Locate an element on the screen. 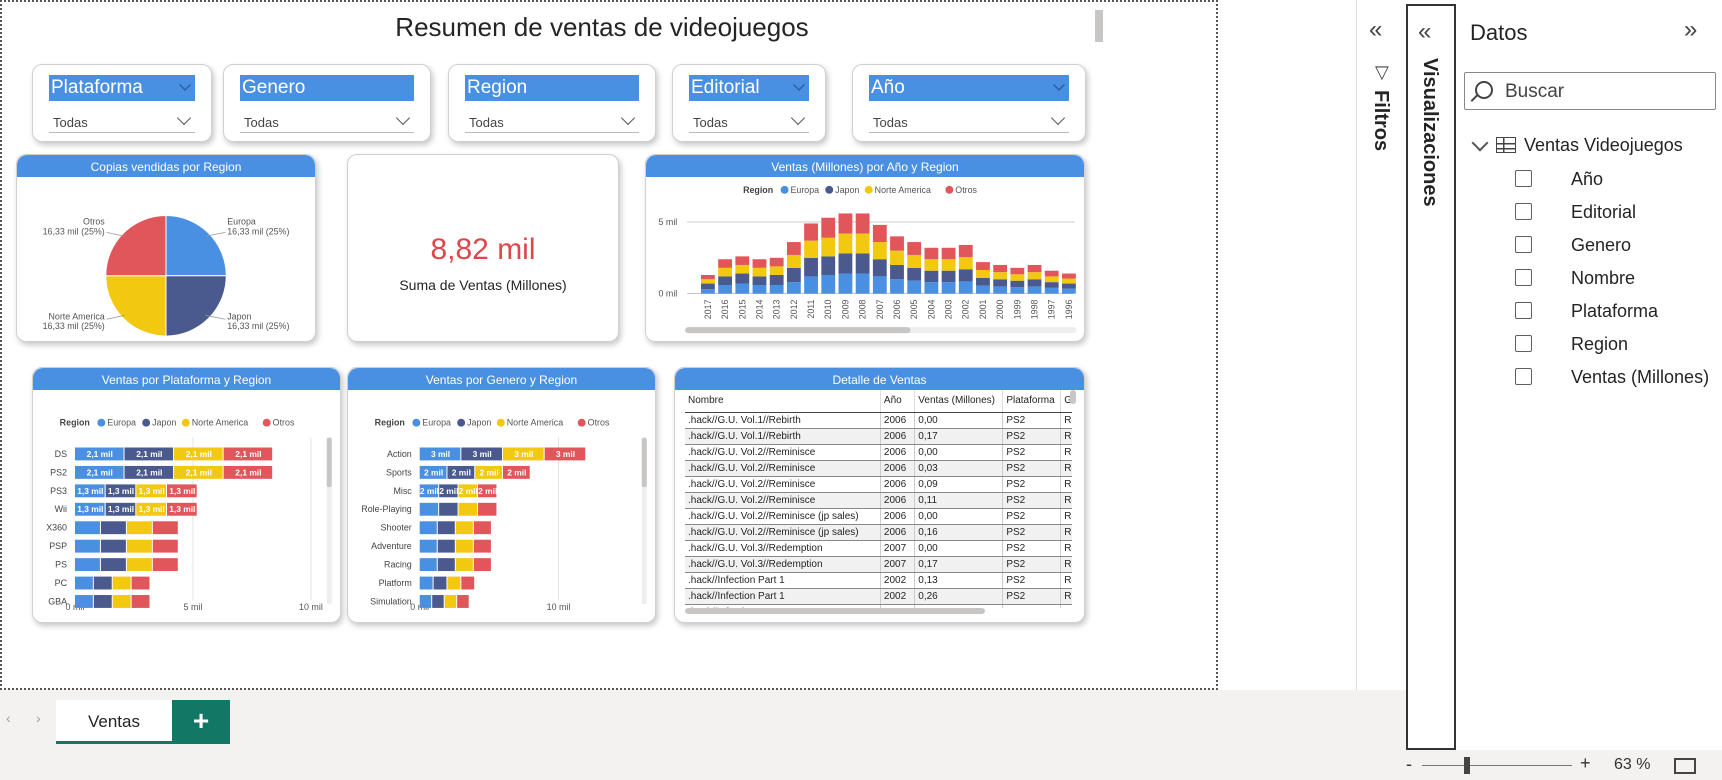 The image size is (1722, 780). table-column-header: Plataforma is located at coordinates (1032, 401).